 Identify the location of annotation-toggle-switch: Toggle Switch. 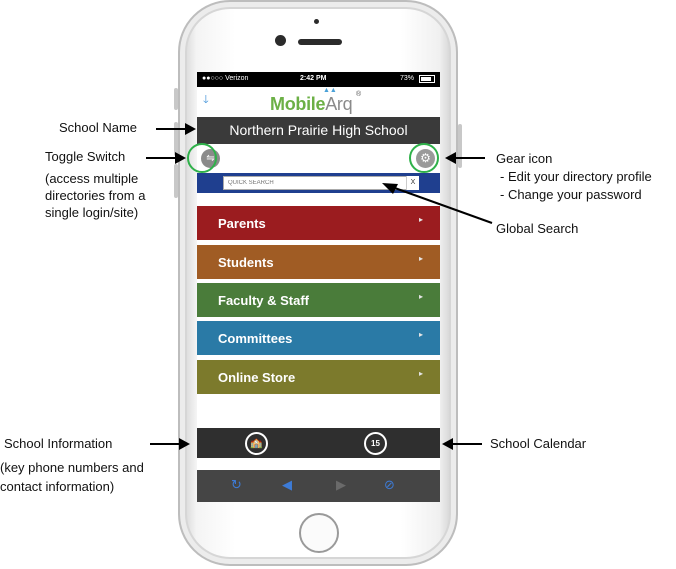
(85, 156).